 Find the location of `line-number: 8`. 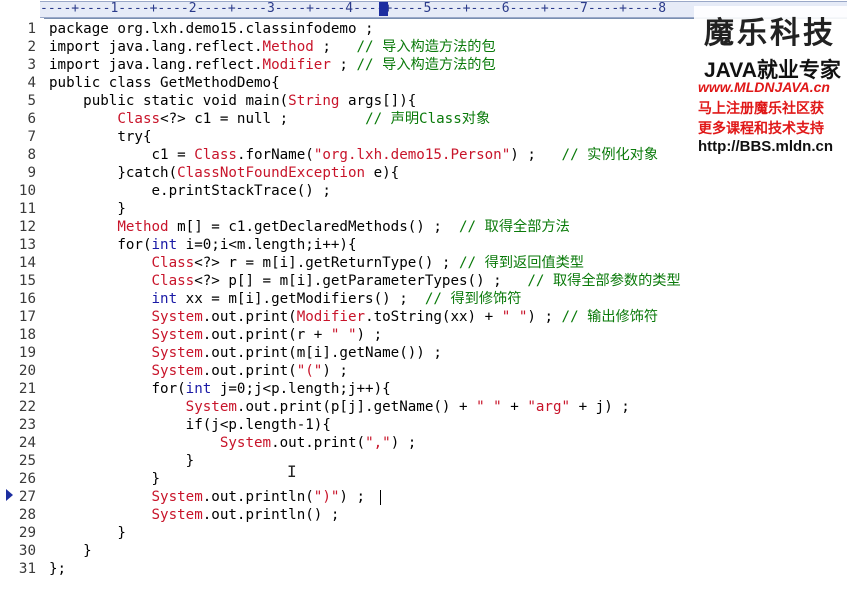

line-number: 8 is located at coordinates (31, 155).